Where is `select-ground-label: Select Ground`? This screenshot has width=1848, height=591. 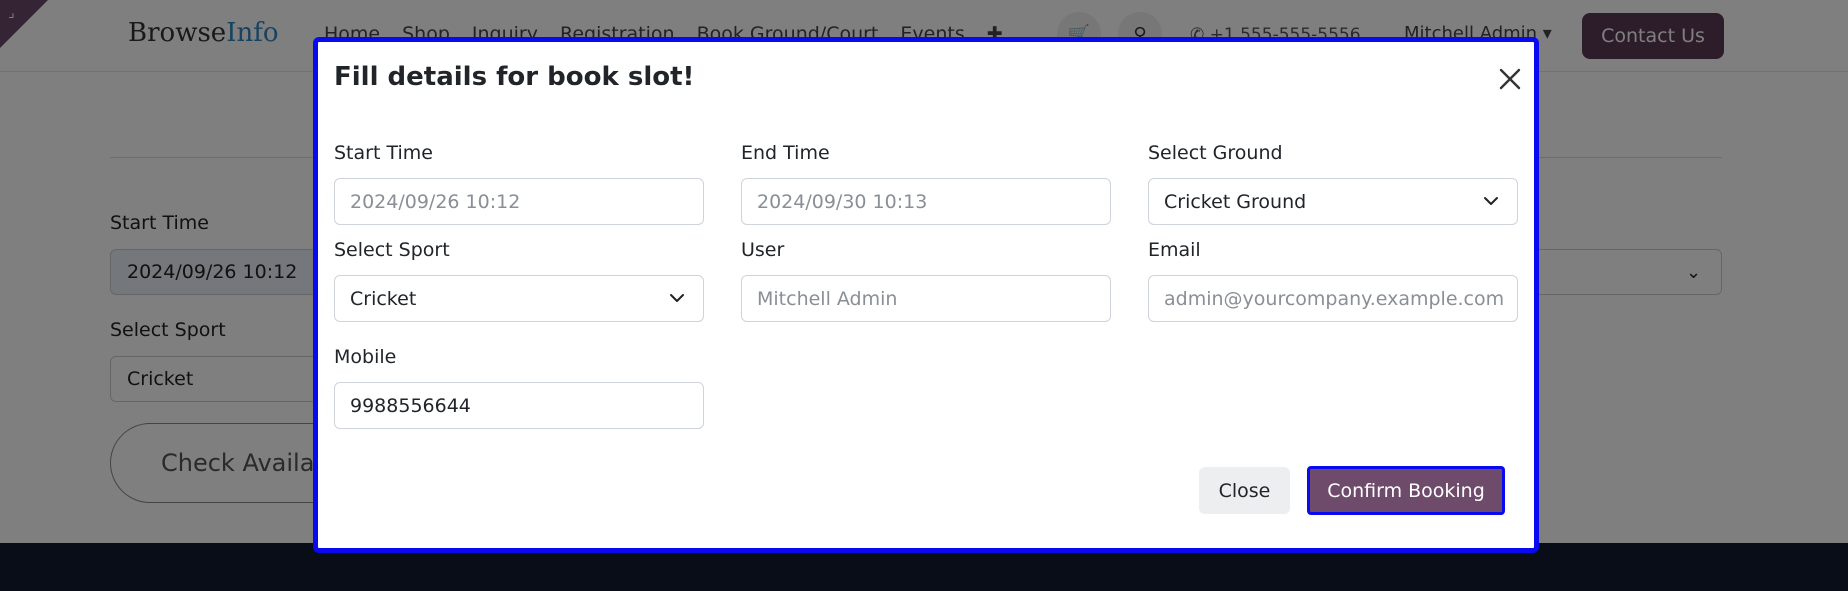 select-ground-label: Select Ground is located at coordinates (1215, 153).